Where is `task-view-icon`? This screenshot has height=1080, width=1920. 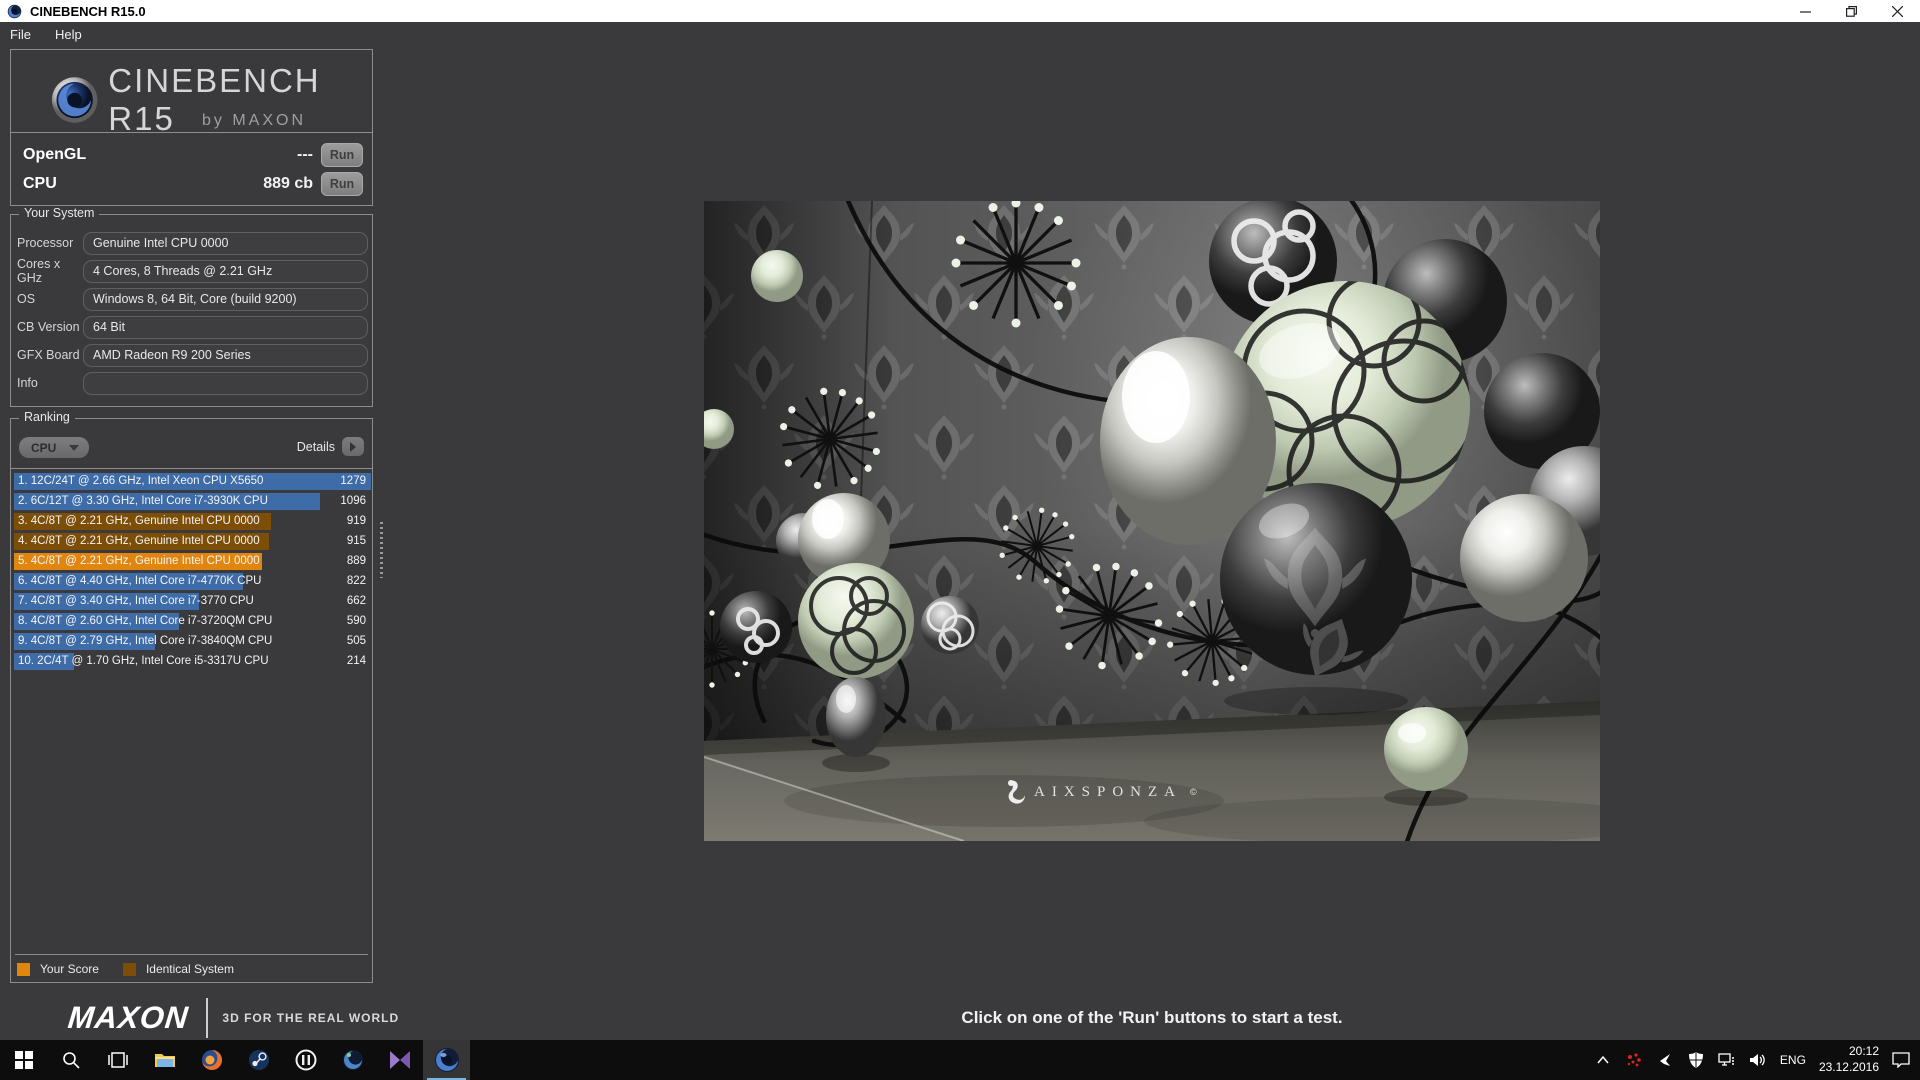 task-view-icon is located at coordinates (117, 1060).